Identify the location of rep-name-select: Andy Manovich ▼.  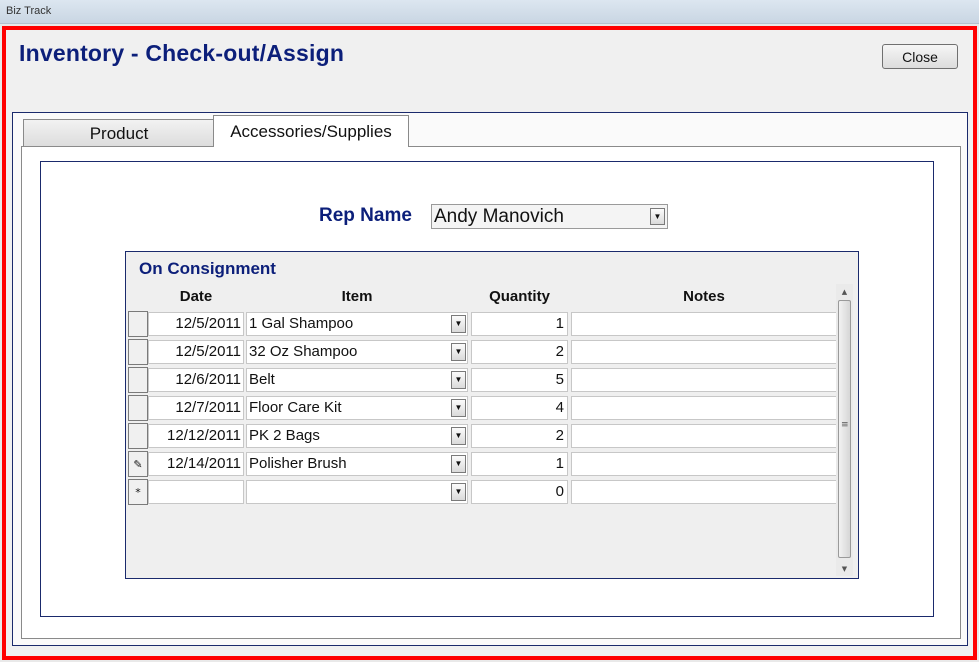
(549, 216).